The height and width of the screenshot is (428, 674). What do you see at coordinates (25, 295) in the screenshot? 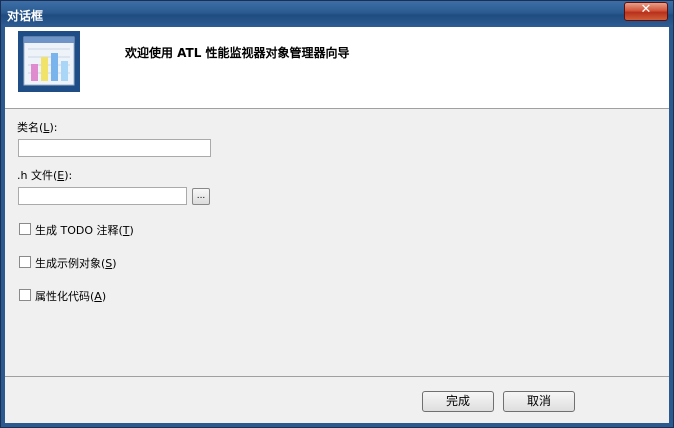
I see `attributed-code-checkbox` at bounding box center [25, 295].